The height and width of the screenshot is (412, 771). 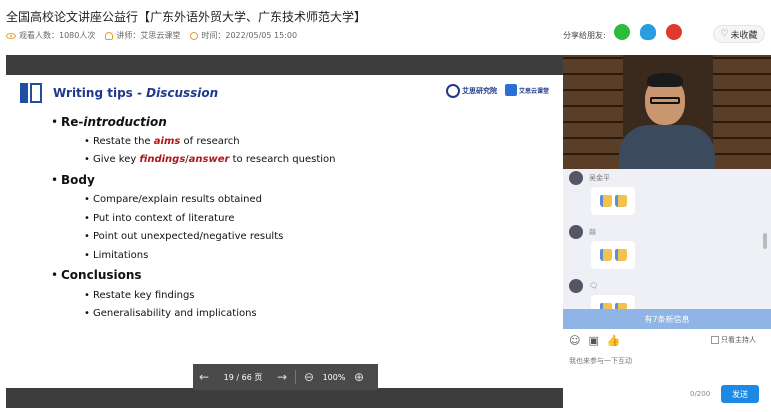 I want to click on section-heading: Re-introduction, so click(x=109, y=122).